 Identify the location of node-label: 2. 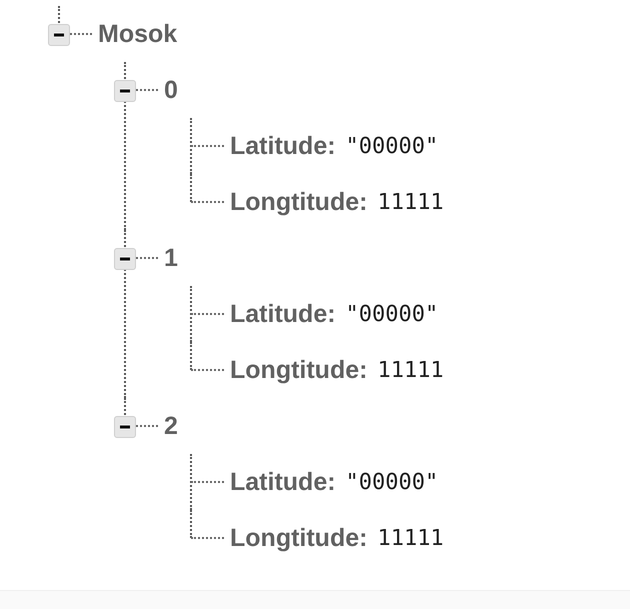
(171, 426).